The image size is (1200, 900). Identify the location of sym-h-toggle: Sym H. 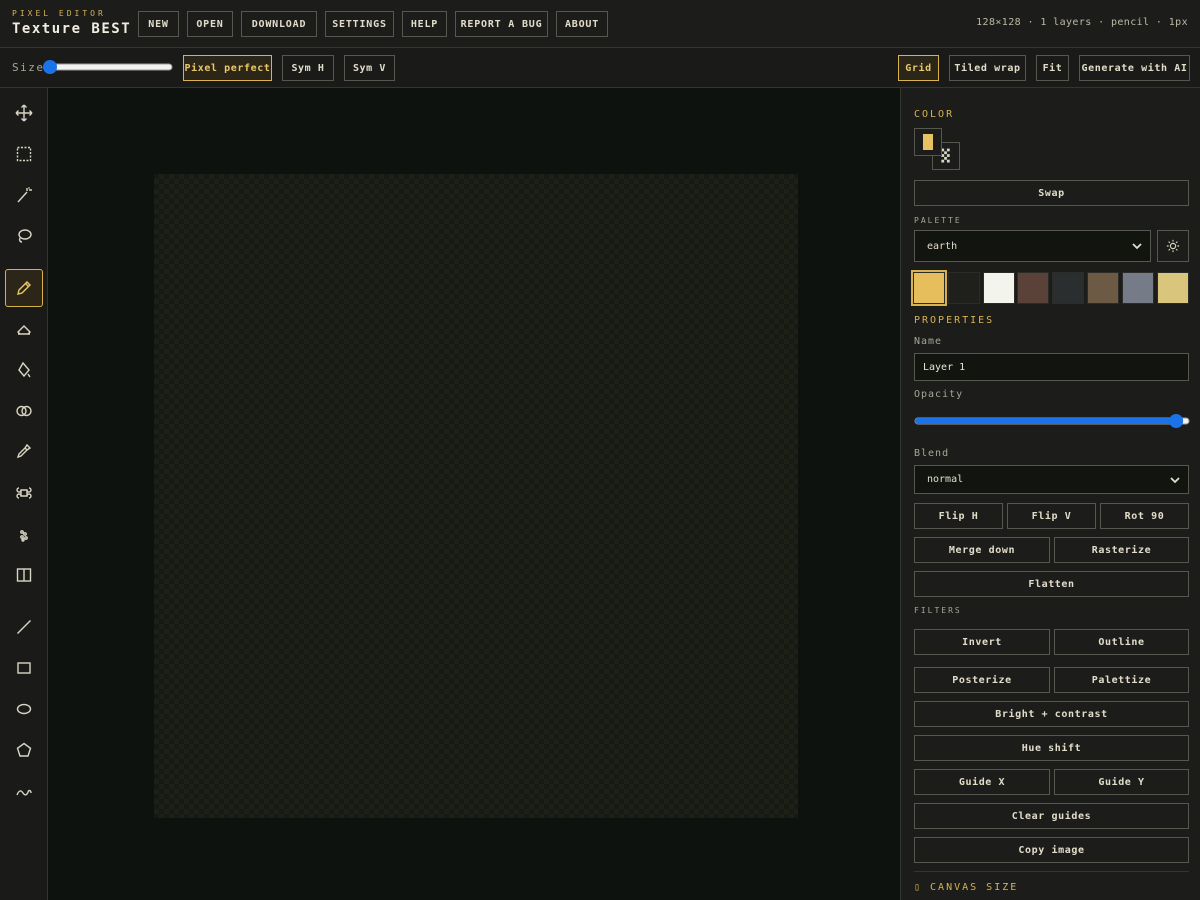
(308, 68).